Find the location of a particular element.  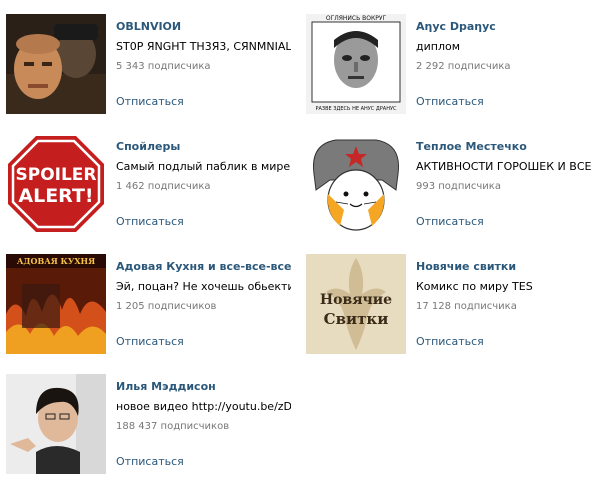

group-avatar: SPOILER ALERT! is located at coordinates (56, 184).